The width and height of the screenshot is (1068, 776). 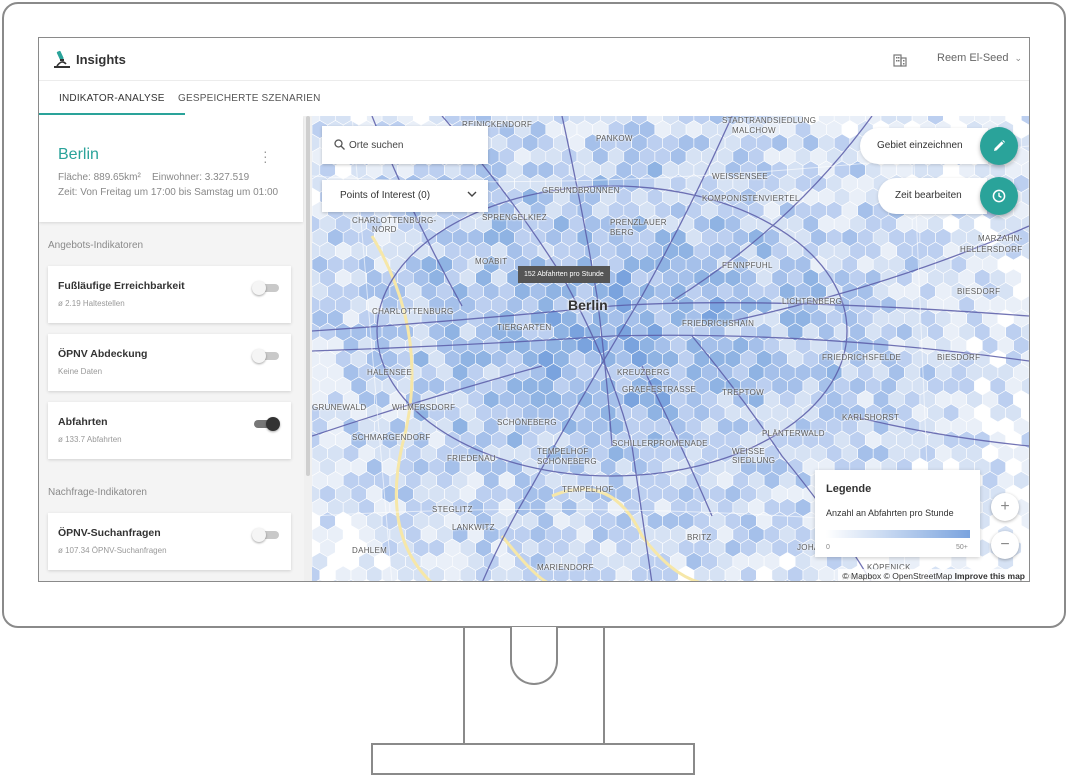 What do you see at coordinates (581, 190) in the screenshot?
I see `district-label: GESUNDBRUNNEN` at bounding box center [581, 190].